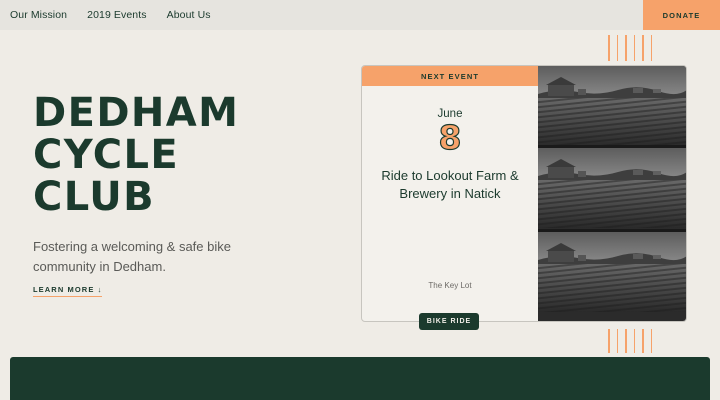  Describe the element at coordinates (681, 15) in the screenshot. I see `donate-button: DONATE` at that location.